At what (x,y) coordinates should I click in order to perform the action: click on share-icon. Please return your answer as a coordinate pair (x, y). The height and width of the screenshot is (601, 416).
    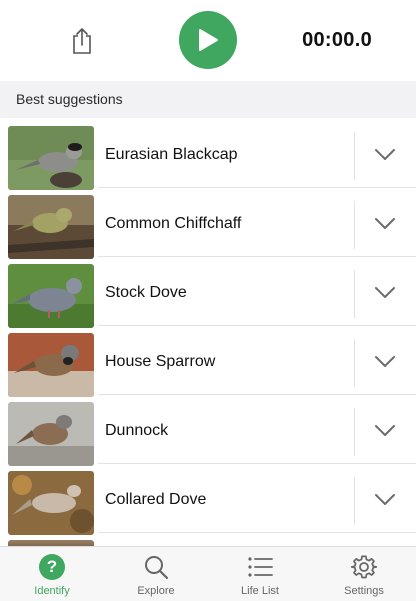
    Looking at the image, I should click on (82, 41).